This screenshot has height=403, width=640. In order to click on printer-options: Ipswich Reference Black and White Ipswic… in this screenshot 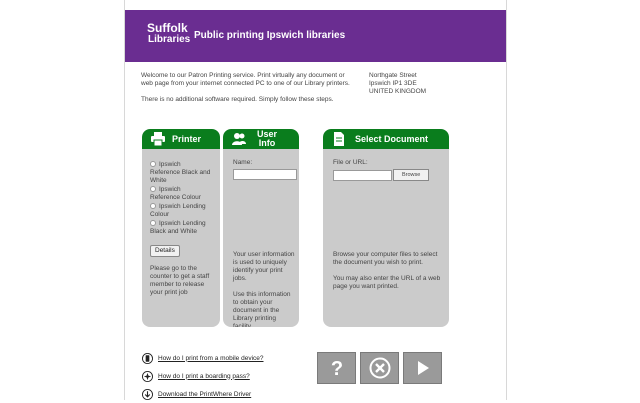, I will do `click(181, 229)`.